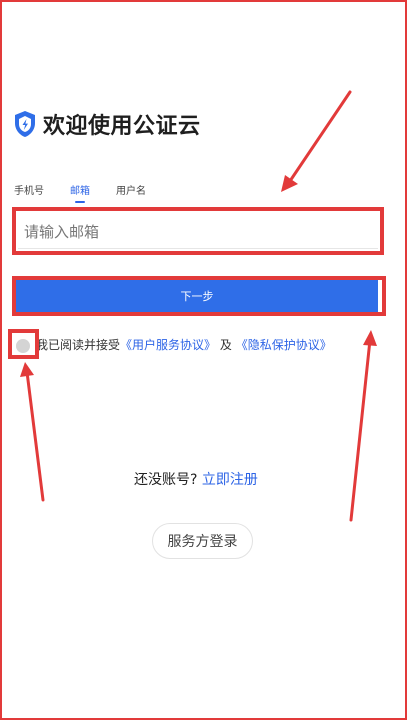 This screenshot has width=407, height=720. What do you see at coordinates (316, 141) in the screenshot?
I see `arrow-to-input-icon` at bounding box center [316, 141].